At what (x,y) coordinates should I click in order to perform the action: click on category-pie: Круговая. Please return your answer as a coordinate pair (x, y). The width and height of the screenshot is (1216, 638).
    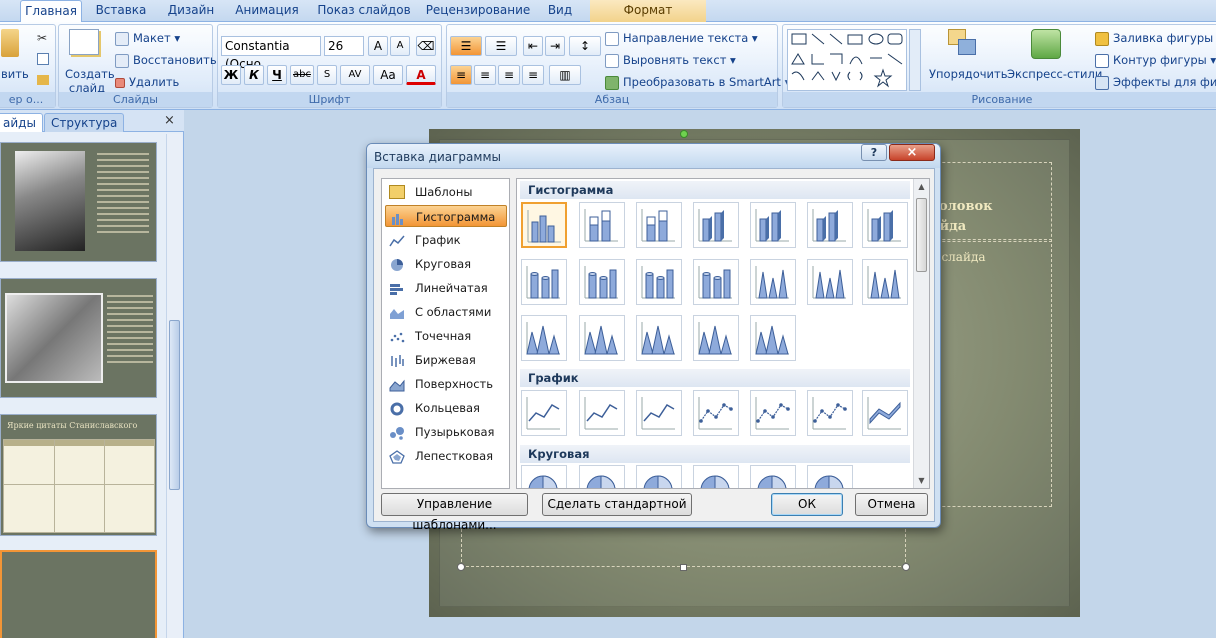
    Looking at the image, I should click on (446, 264).